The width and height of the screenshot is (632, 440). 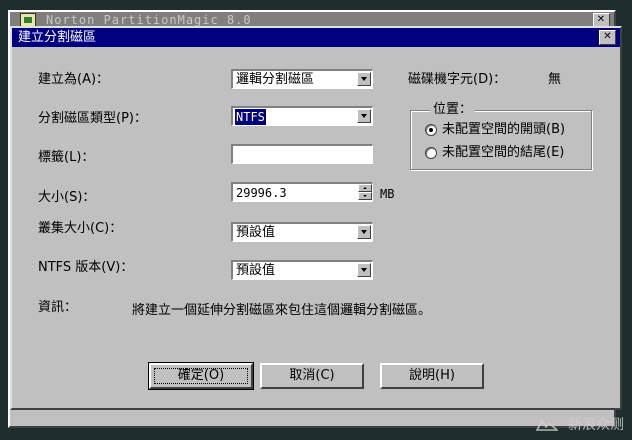 I want to click on cancel-button-label: 取消(C), so click(x=312, y=375).